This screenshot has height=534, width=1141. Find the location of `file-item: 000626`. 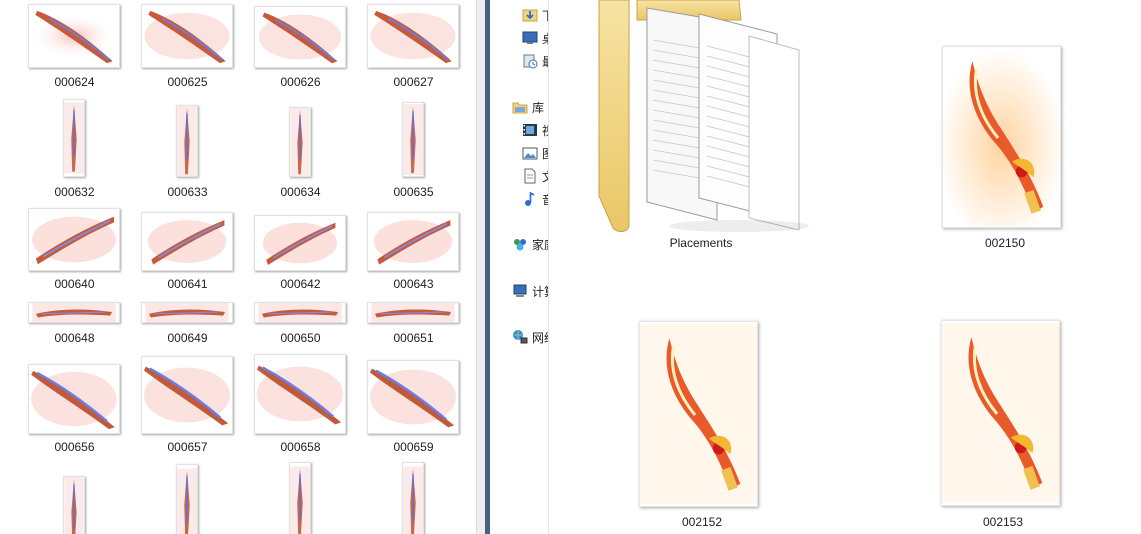

file-item: 000626 is located at coordinates (300, 46).